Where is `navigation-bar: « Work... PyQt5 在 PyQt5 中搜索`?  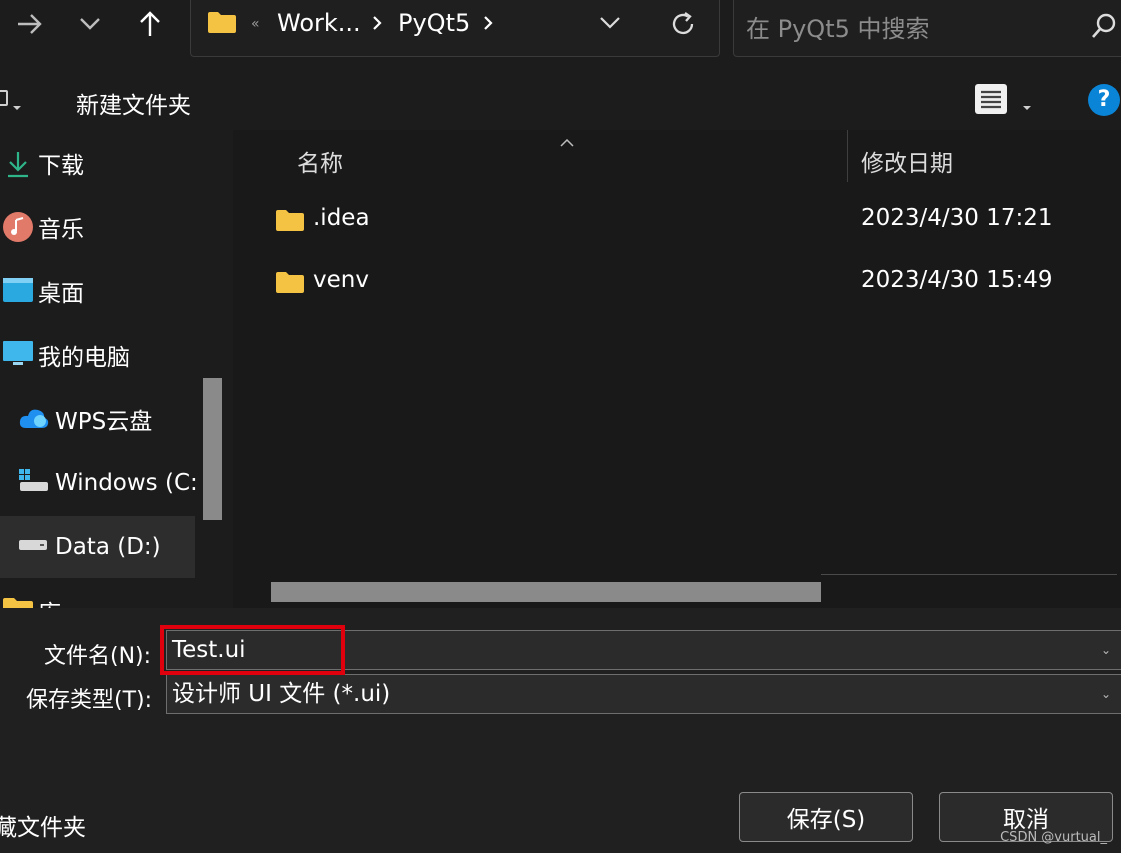
navigation-bar: « Work... PyQt5 在 PyQt5 中搜索 is located at coordinates (560, 35).